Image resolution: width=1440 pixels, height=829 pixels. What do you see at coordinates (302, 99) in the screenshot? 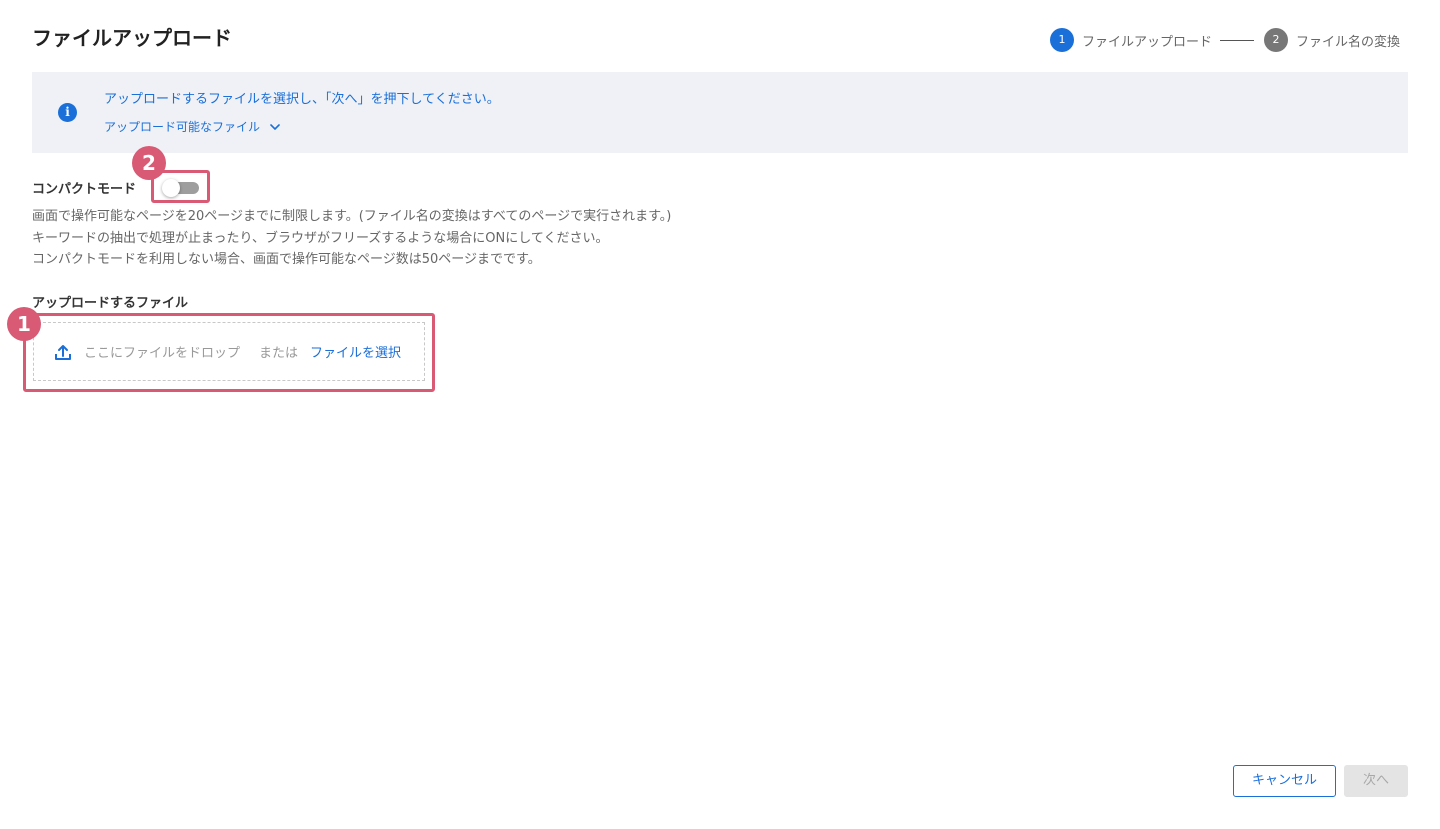
I see `info-message: アップロードするファイルを選択し、「次へ」を押下してください。` at bounding box center [302, 99].